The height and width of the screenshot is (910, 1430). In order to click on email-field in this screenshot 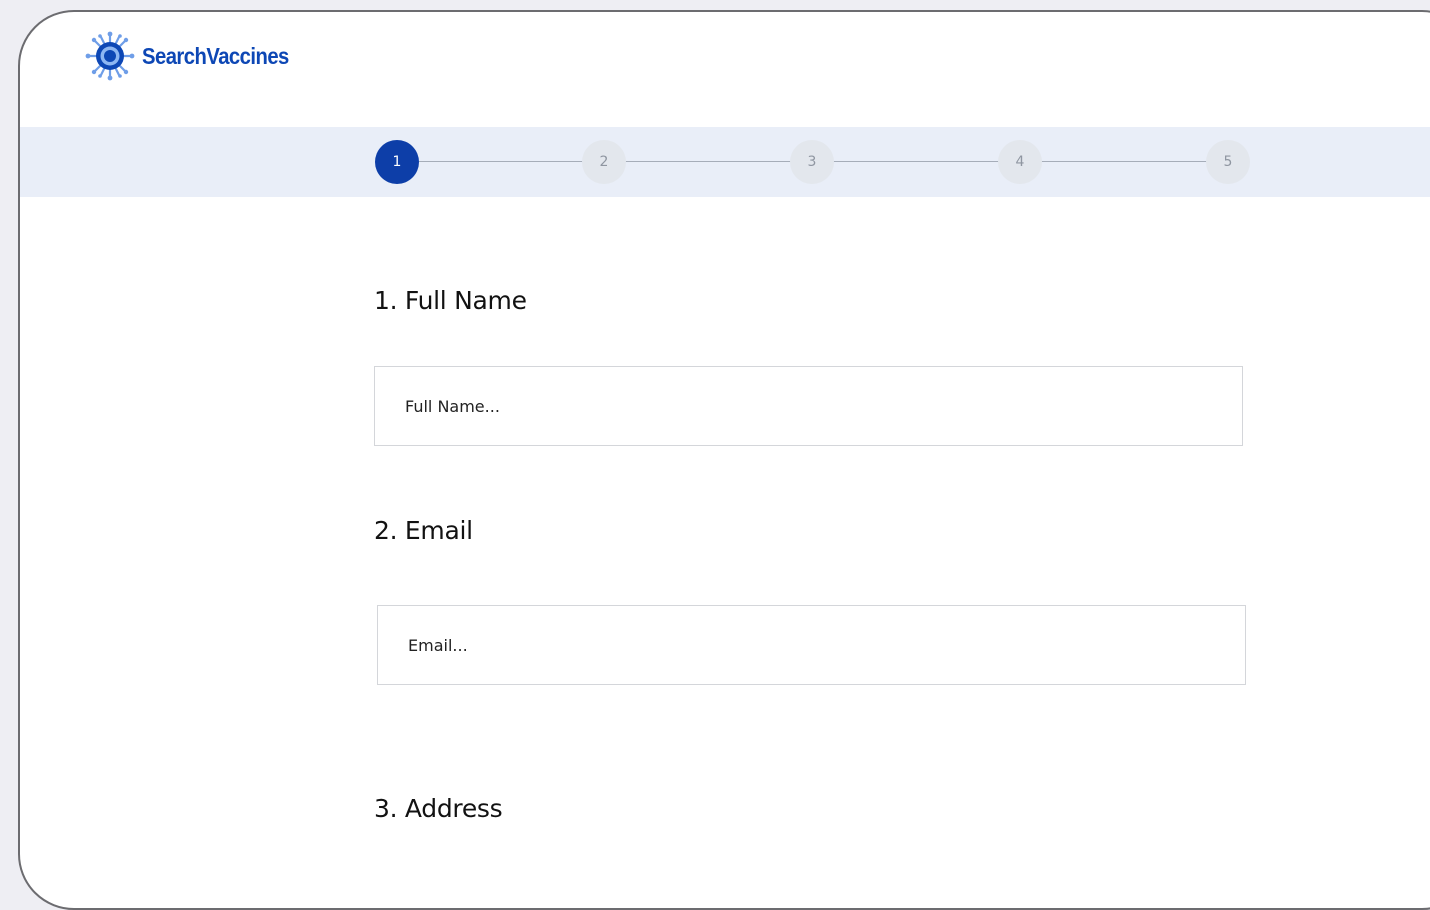, I will do `click(811, 645)`.